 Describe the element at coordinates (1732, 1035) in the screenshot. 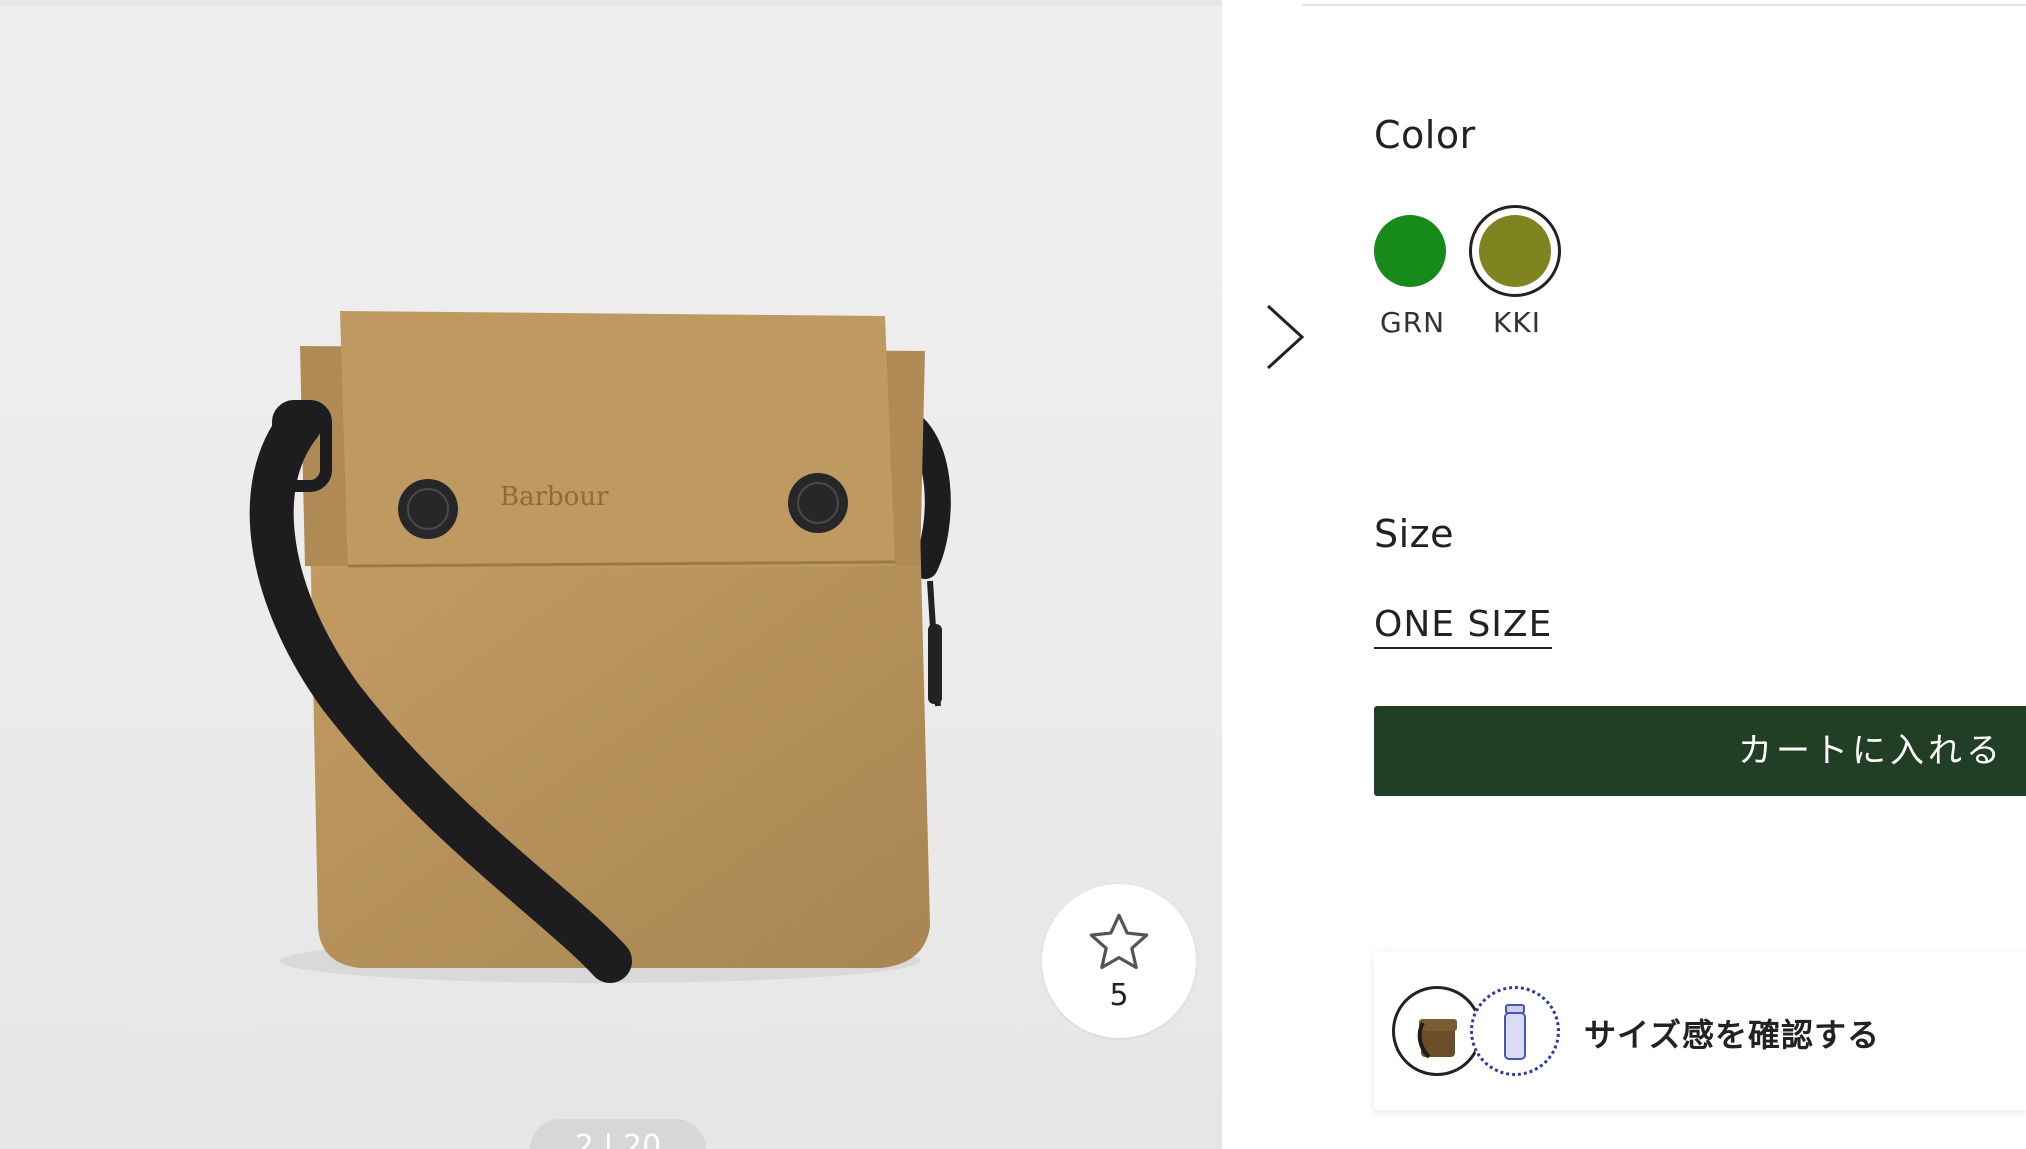

I see `size-check-label: サイズ感を確認する` at that location.